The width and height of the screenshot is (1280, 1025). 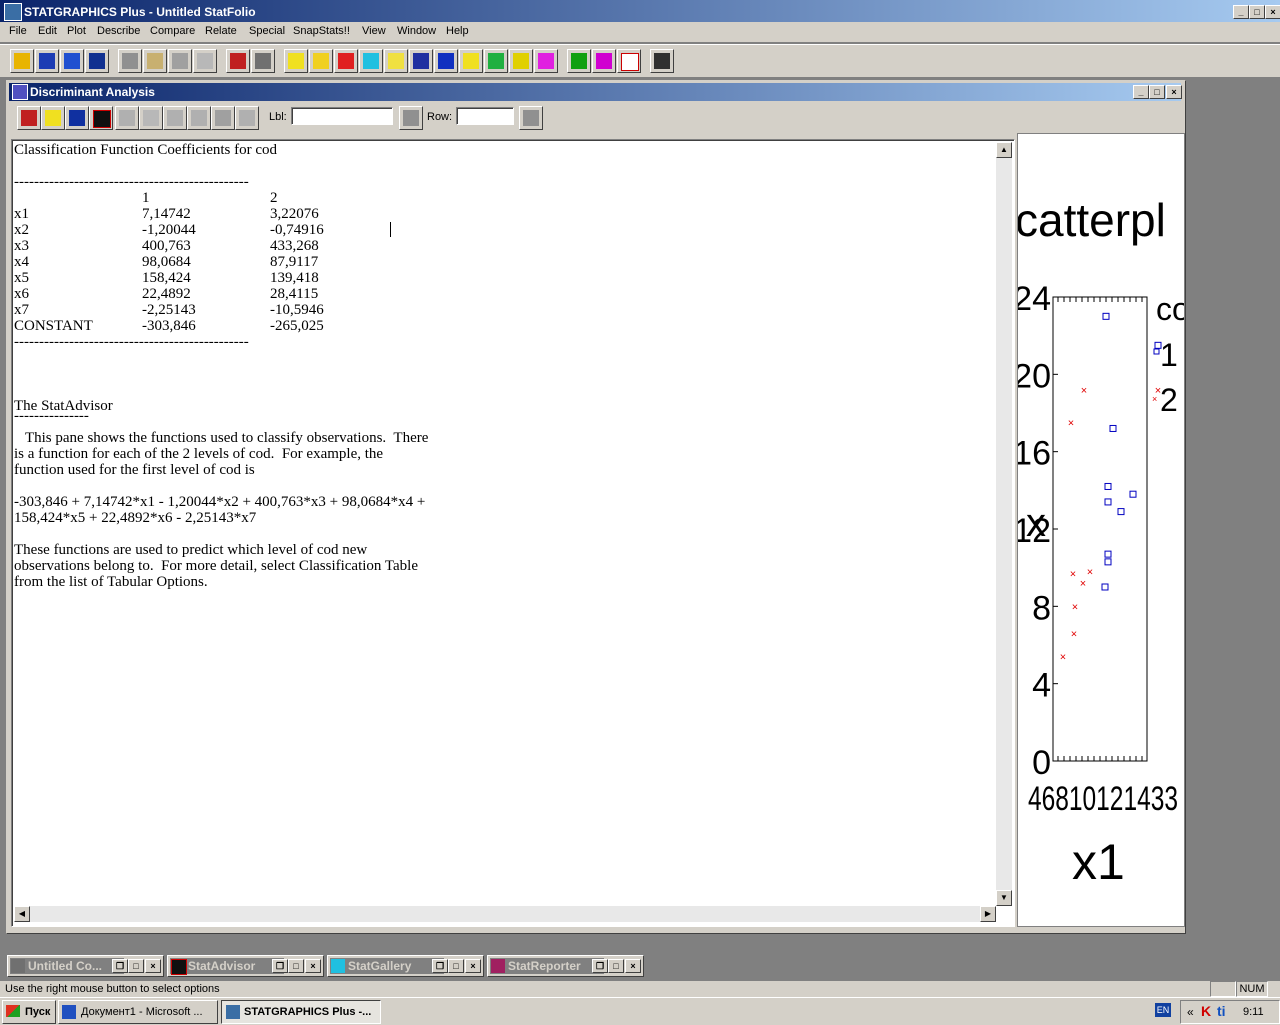 I want to click on timeseries-button, so click(x=421, y=61).